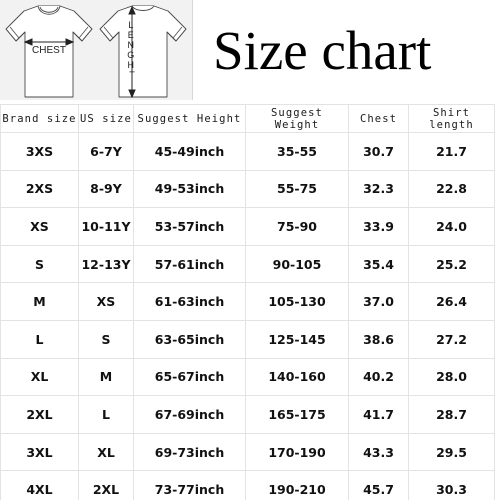  Describe the element at coordinates (106, 189) in the screenshot. I see `cell-us-size: 8-9Y` at that location.